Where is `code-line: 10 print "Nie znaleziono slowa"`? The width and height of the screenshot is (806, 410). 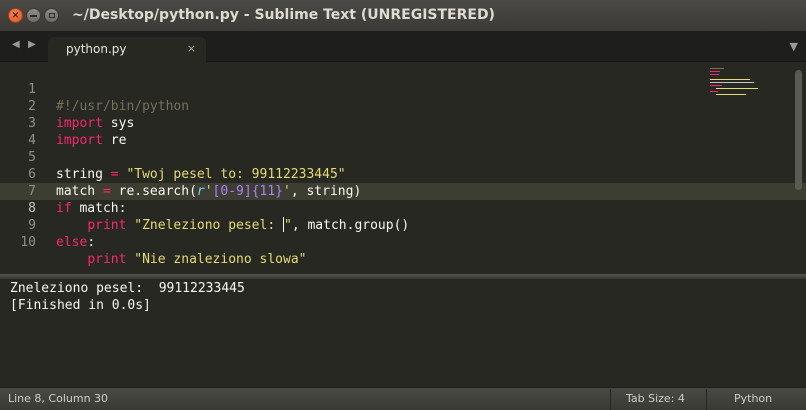
code-line: 10 print "Nie znaleziono slowa" is located at coordinates (350, 242).